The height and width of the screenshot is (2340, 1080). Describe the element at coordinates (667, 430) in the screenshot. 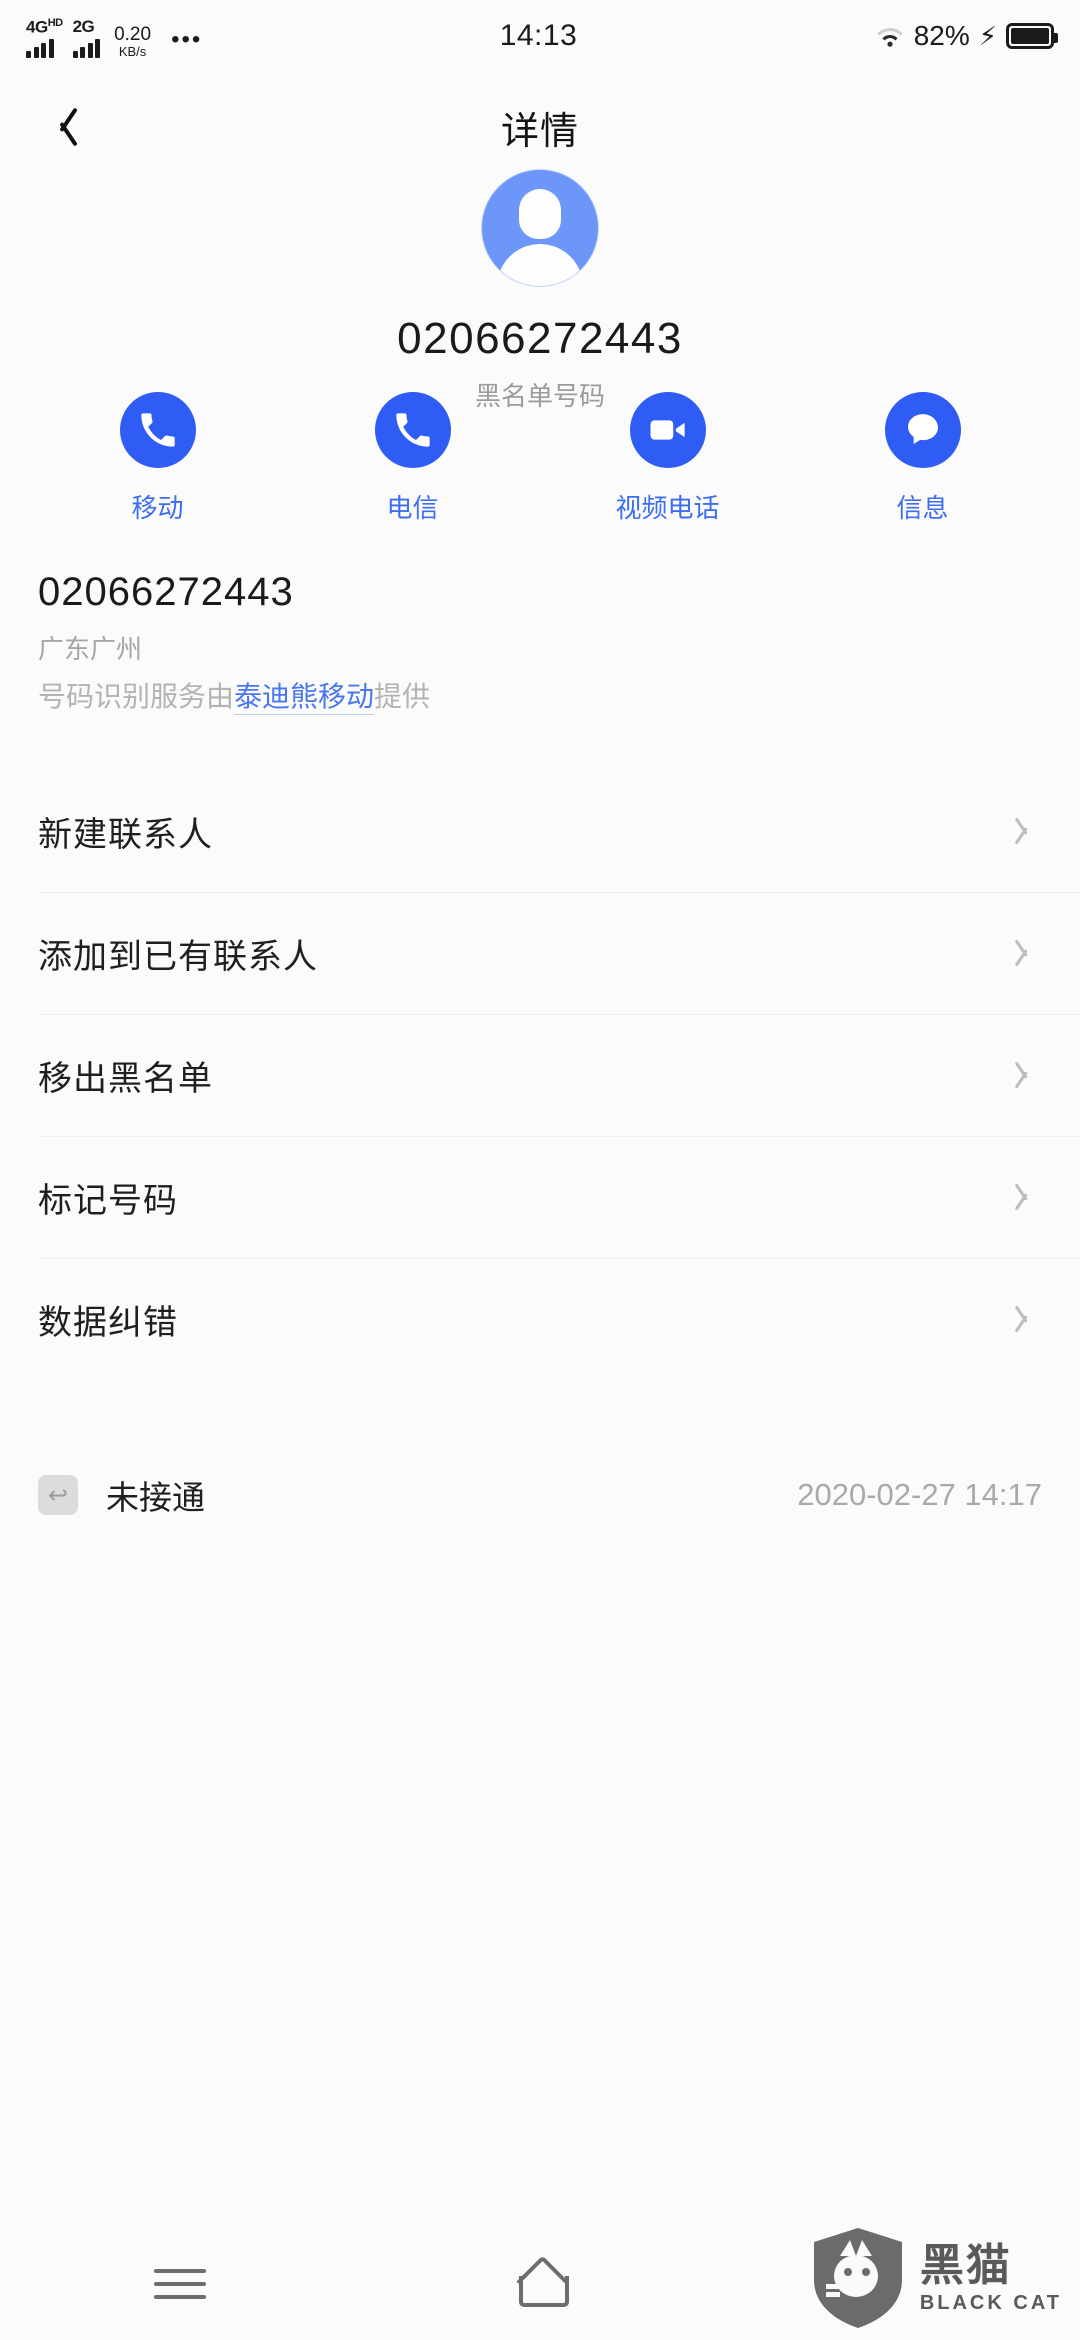

I see `video-camera-icon` at that location.